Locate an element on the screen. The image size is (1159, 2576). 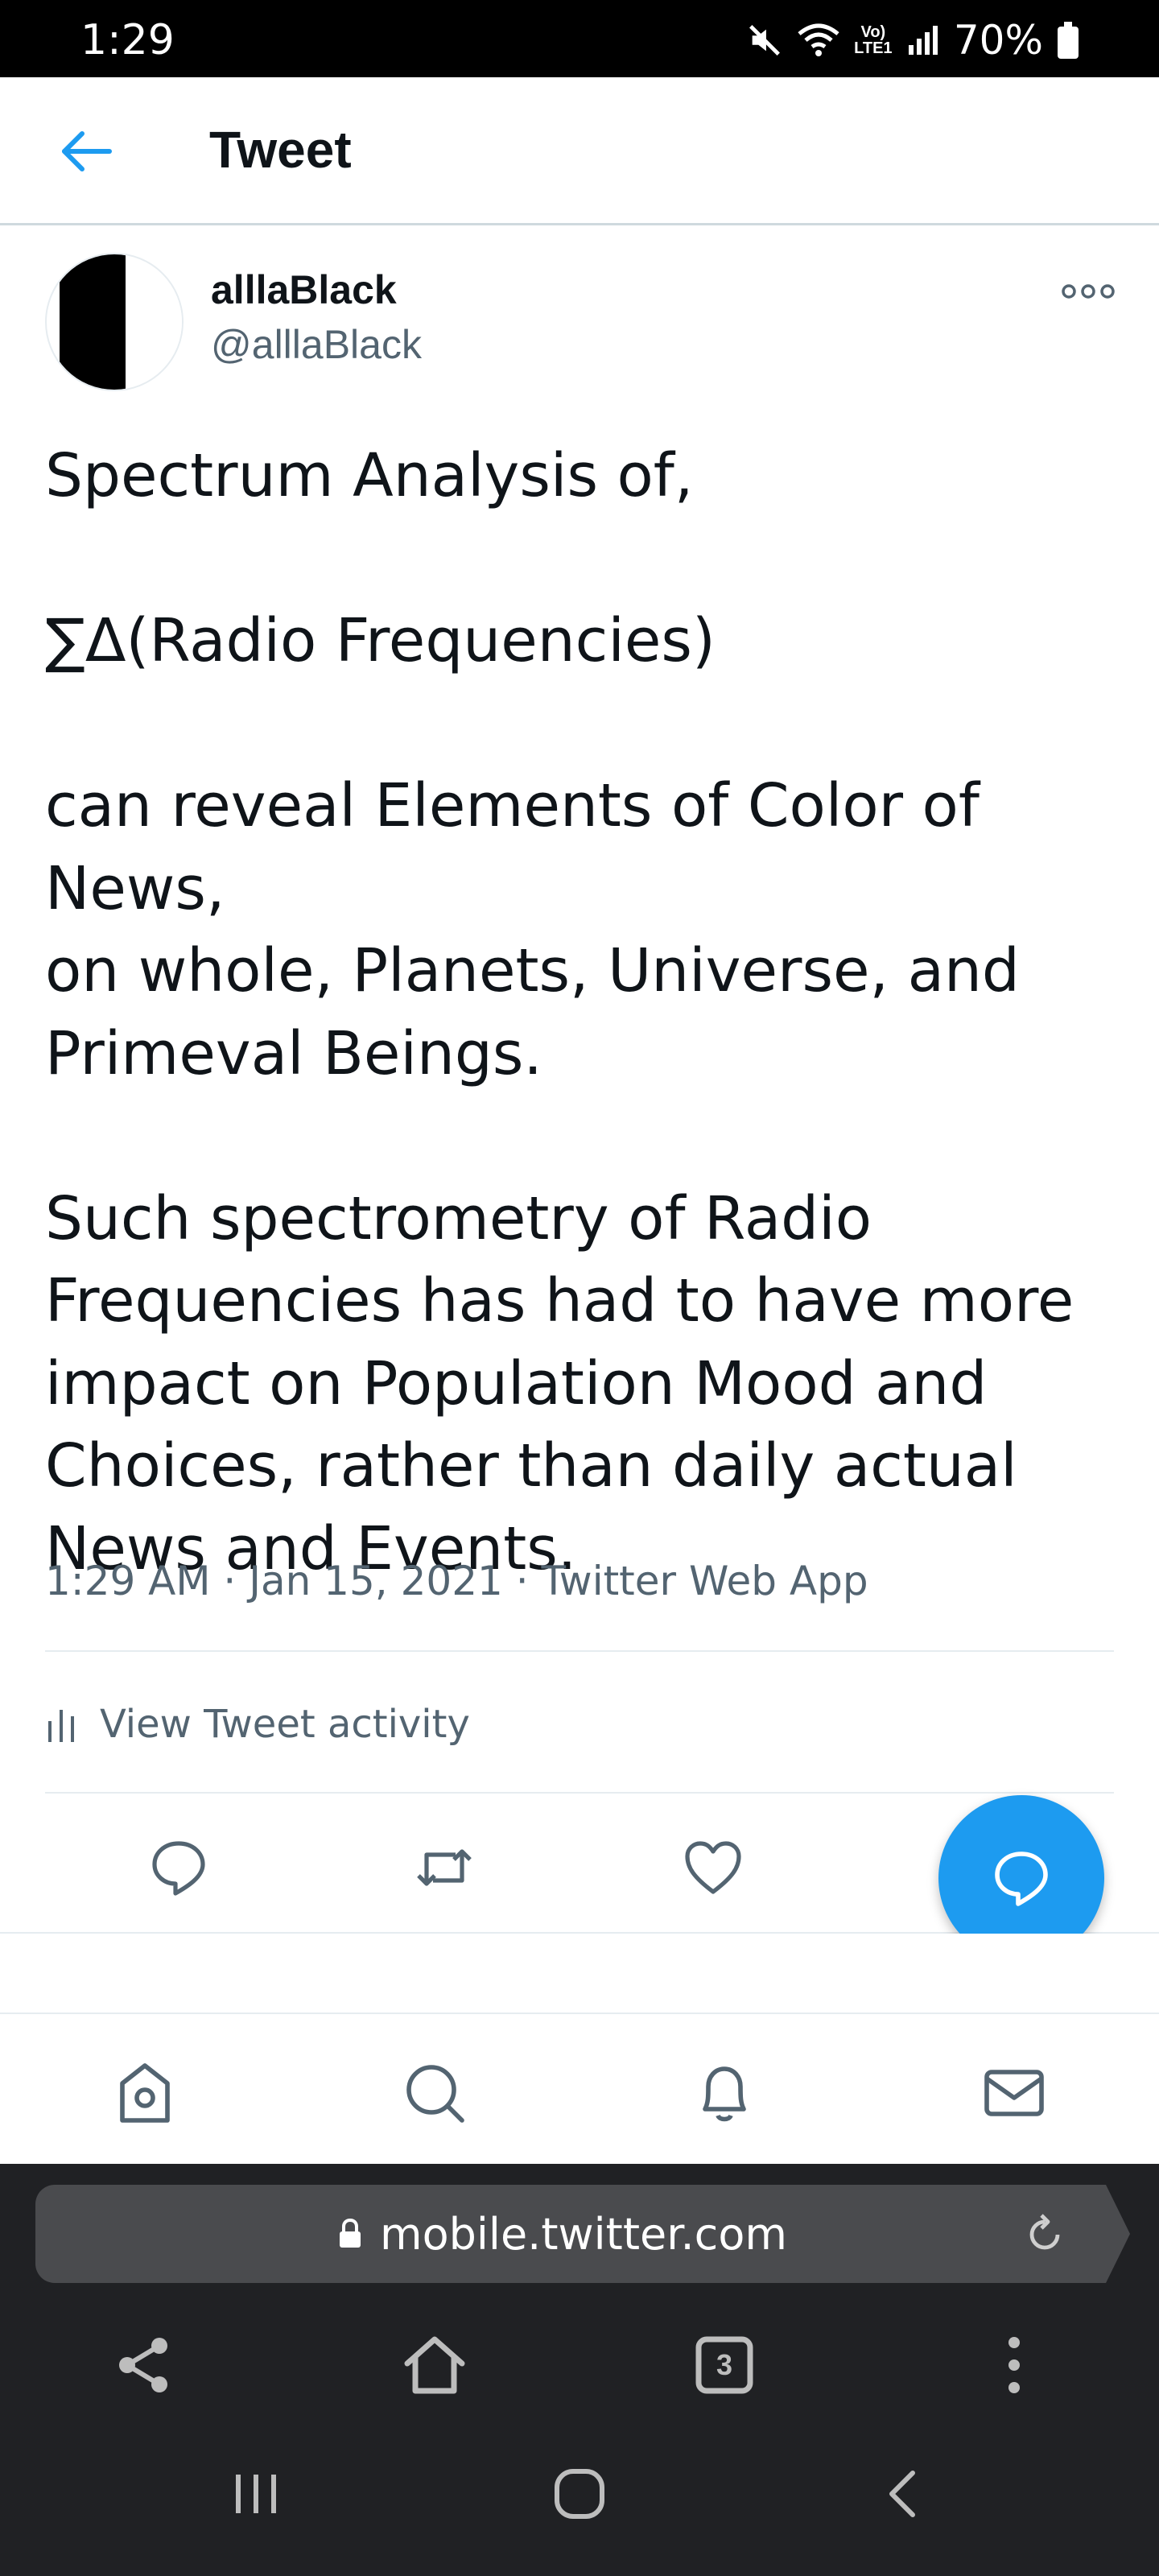
tweet-timestamp: 1:29 AM · Jan 15, 2021 is located at coordinates (274, 1581).